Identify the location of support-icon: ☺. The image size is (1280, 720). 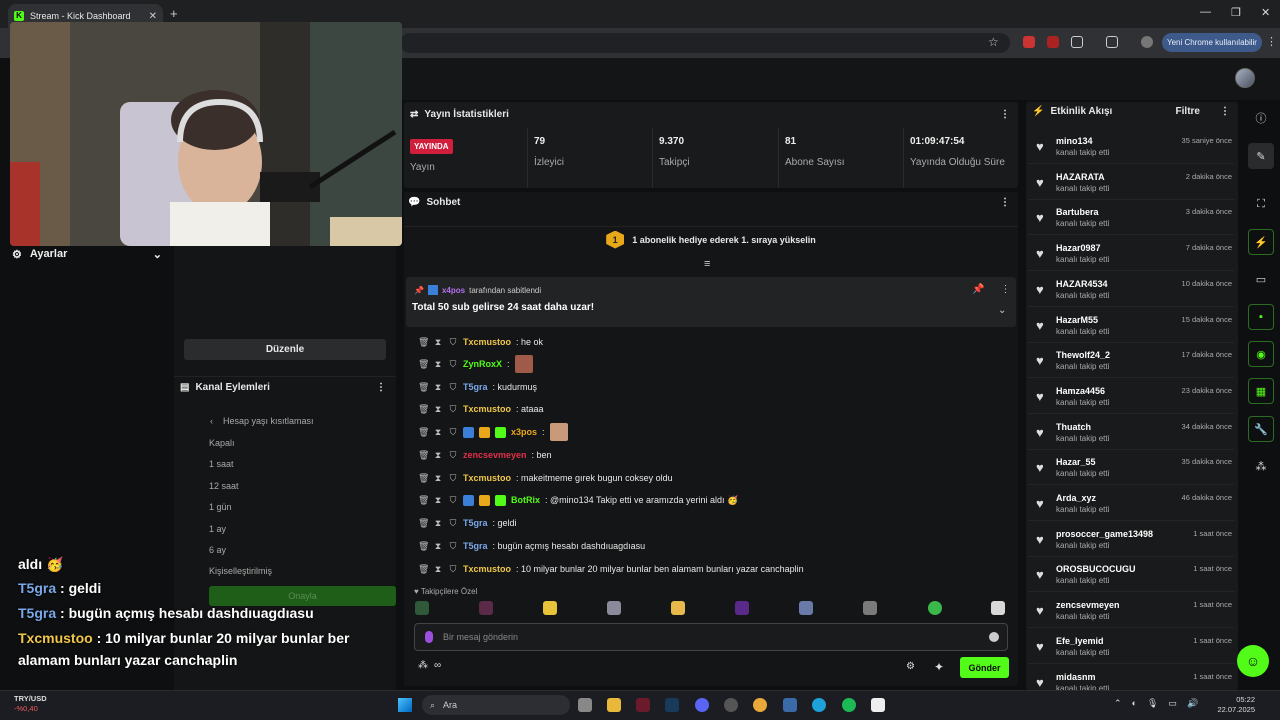
(1253, 661).